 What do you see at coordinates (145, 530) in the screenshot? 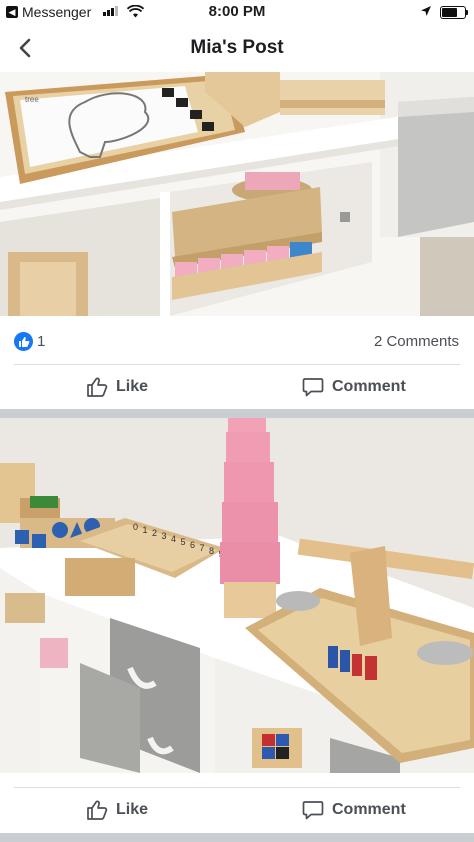
I see `spindle-number: 1` at bounding box center [145, 530].